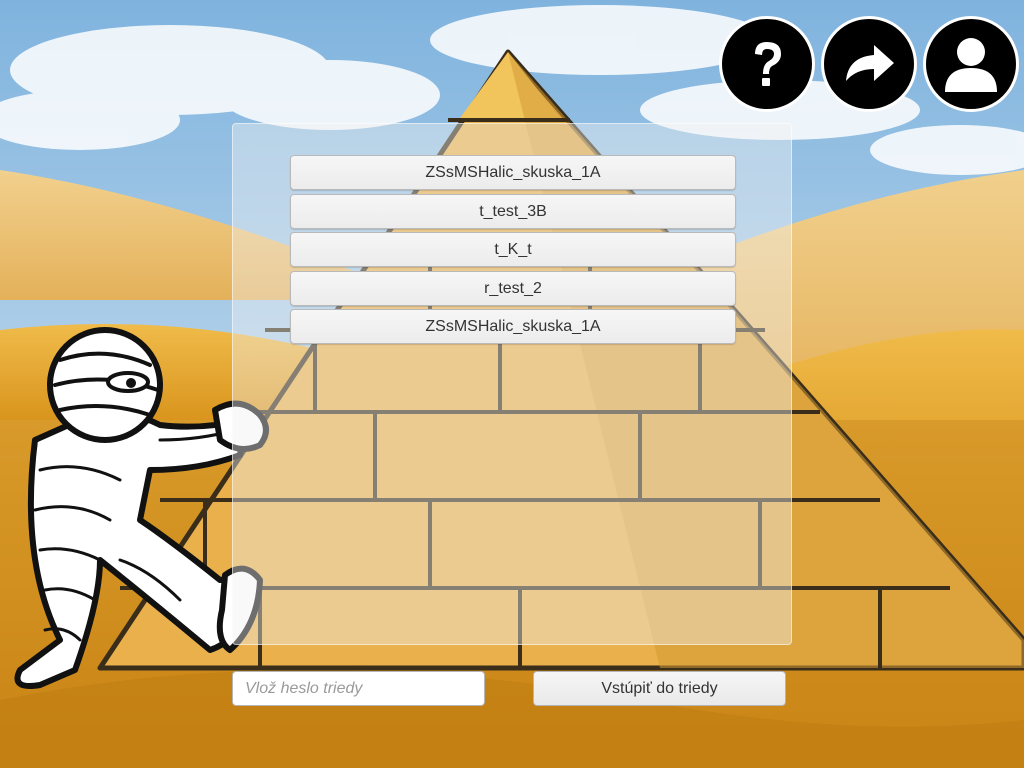 This screenshot has width=1024, height=768. I want to click on help-button, so click(767, 64).